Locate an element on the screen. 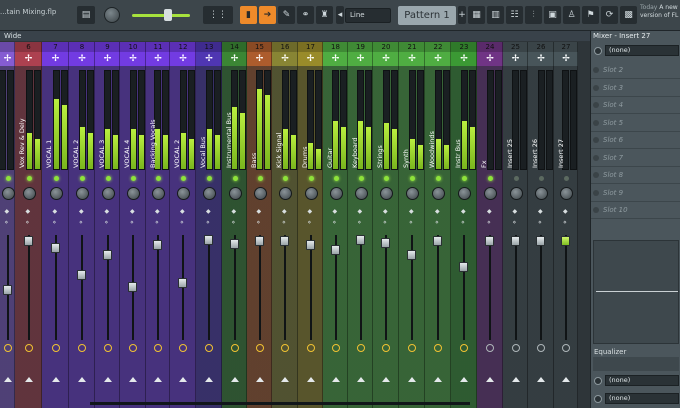  master-pitch-slider-thumb is located at coordinates (168, 15).